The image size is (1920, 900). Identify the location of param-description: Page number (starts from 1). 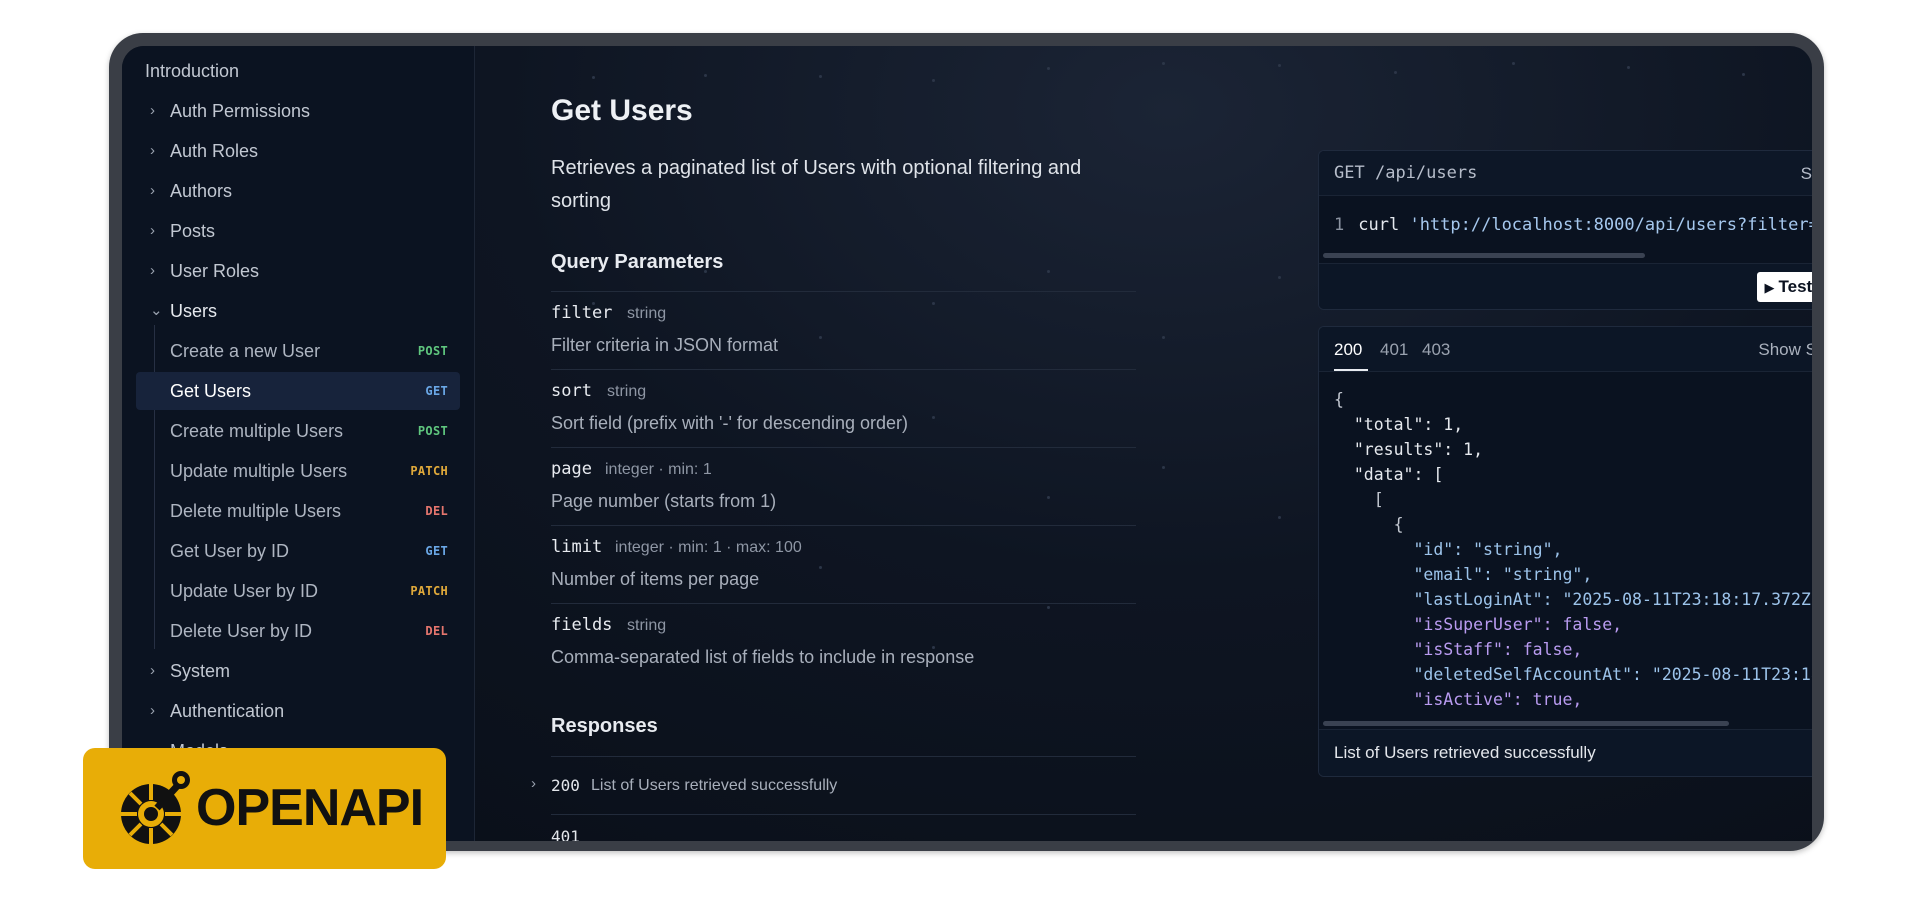
(664, 501).